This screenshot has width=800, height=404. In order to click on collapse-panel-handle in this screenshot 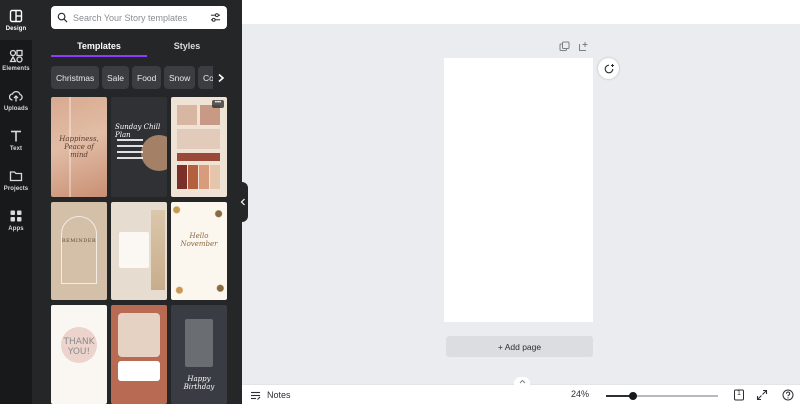, I will do `click(243, 202)`.